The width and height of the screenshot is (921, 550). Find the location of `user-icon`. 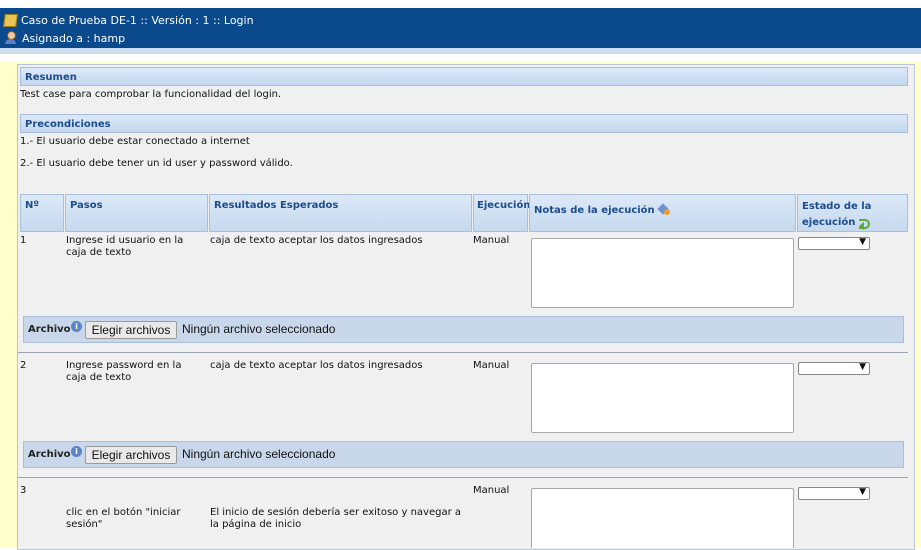

user-icon is located at coordinates (11, 38).